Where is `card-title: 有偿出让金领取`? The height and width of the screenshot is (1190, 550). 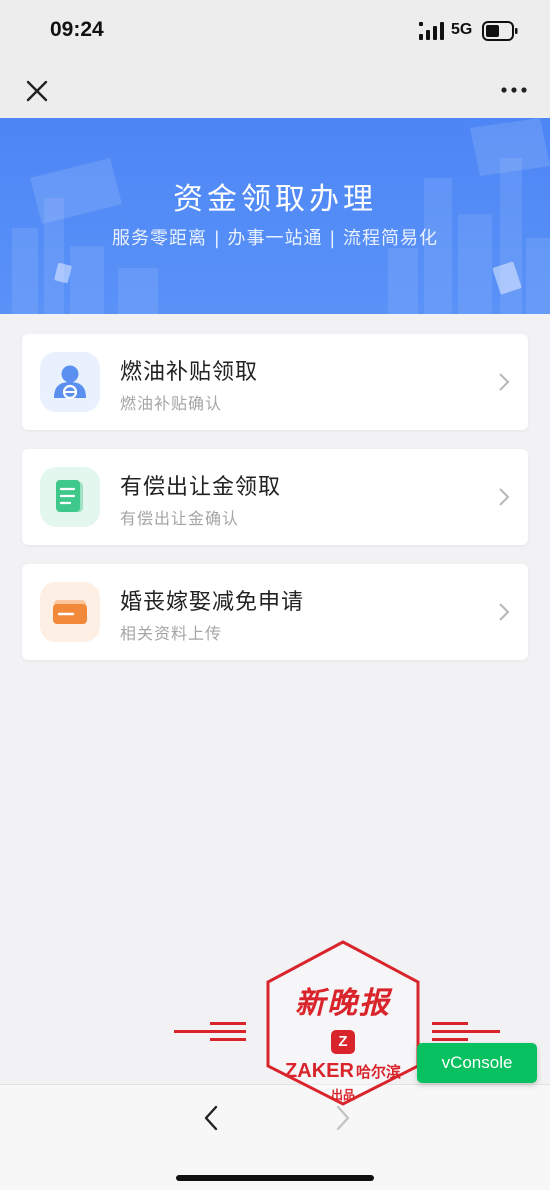 card-title: 有偿出让金领取 is located at coordinates (201, 487).